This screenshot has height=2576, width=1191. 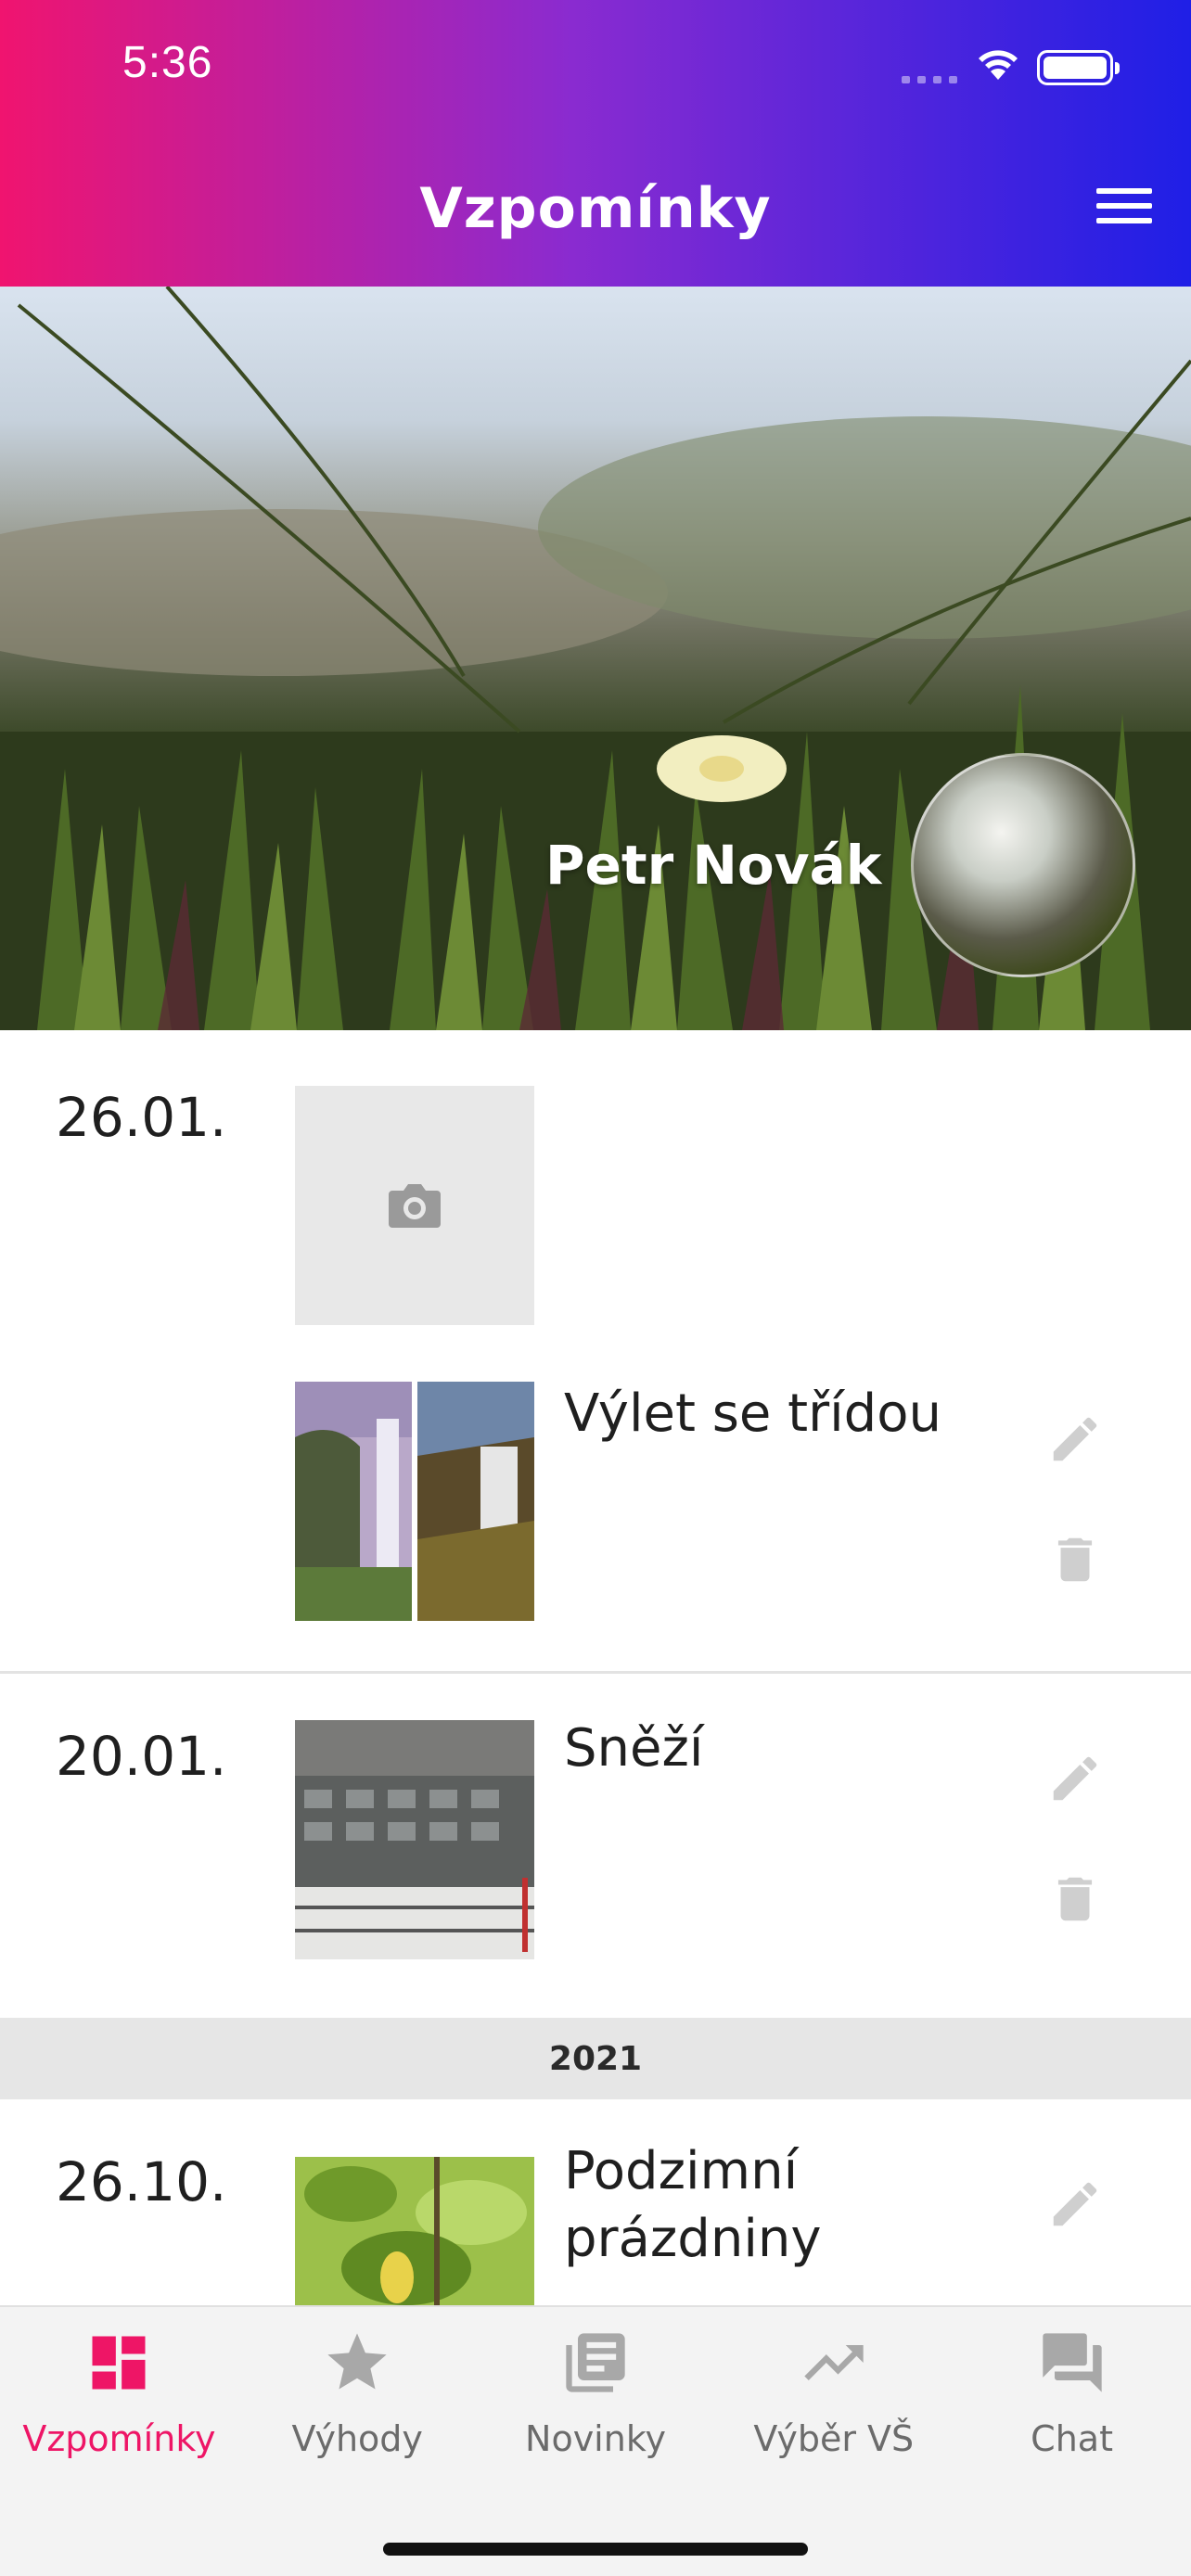 What do you see at coordinates (595, 2438) in the screenshot?
I see `tab-label: Novinky` at bounding box center [595, 2438].